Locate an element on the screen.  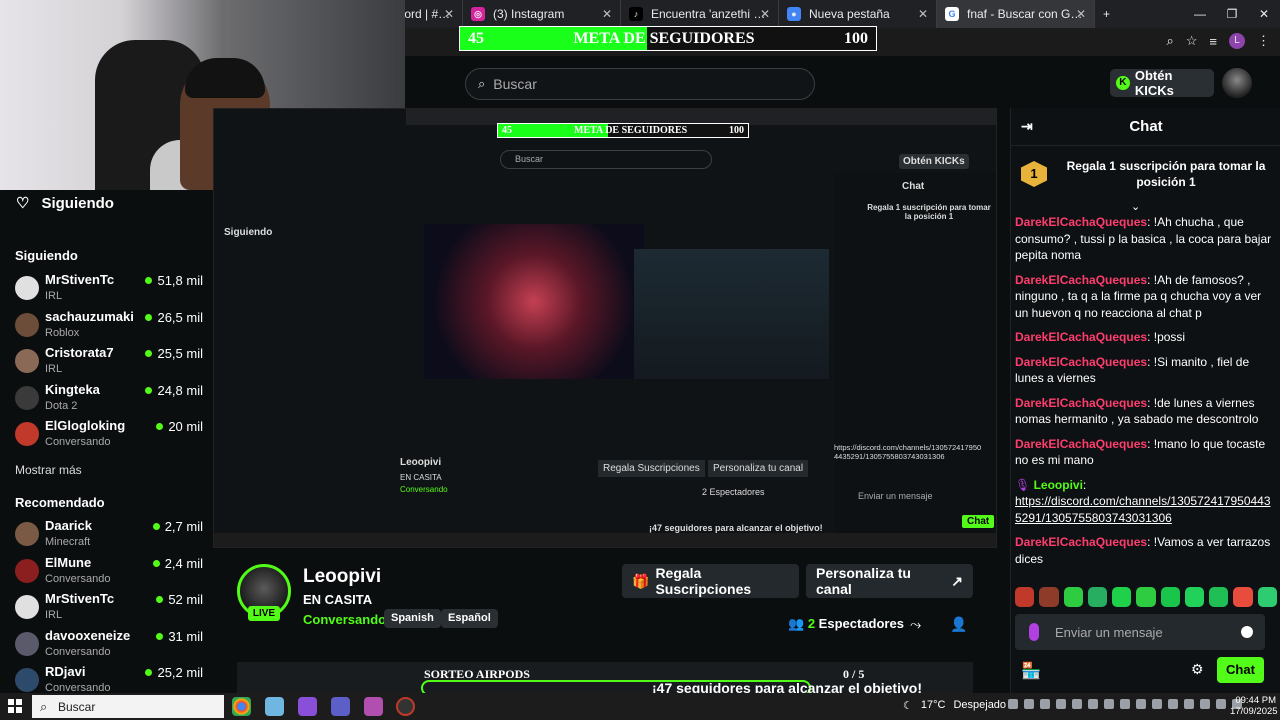
viewer-count: 31 mil is located at coordinates (179, 636).